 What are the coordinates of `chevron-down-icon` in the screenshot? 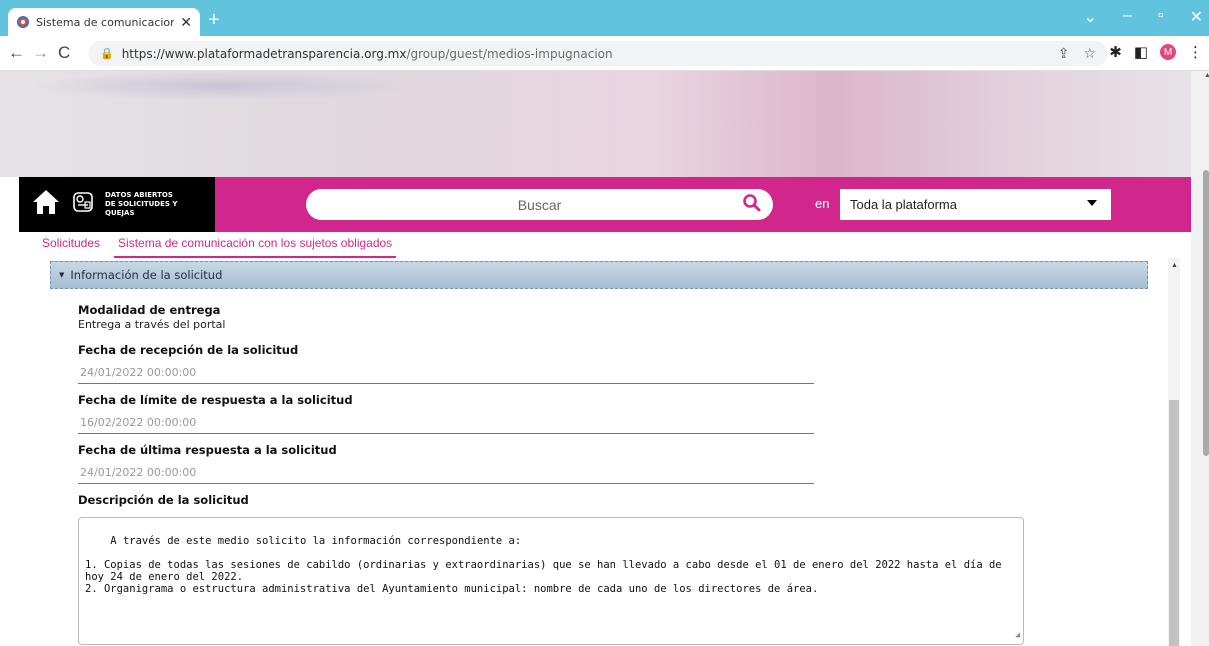 It's located at (1092, 203).